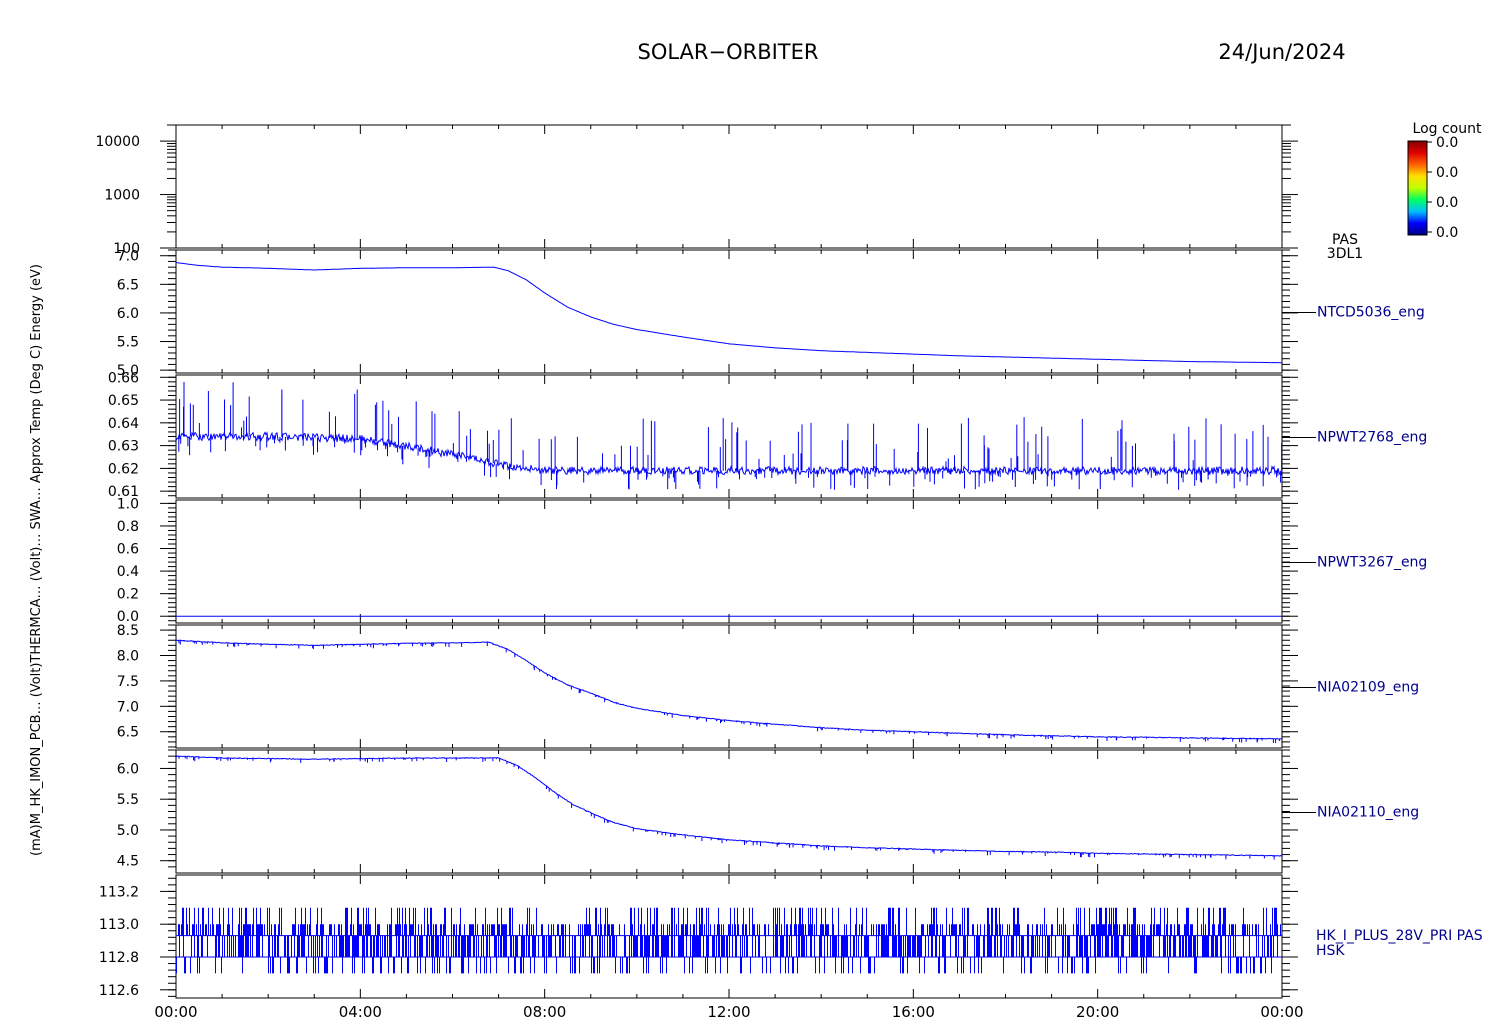 This screenshot has width=1512, height=1020. Describe the element at coordinates (117, 142) in the screenshot. I see `y-tick-label: 10000` at that location.